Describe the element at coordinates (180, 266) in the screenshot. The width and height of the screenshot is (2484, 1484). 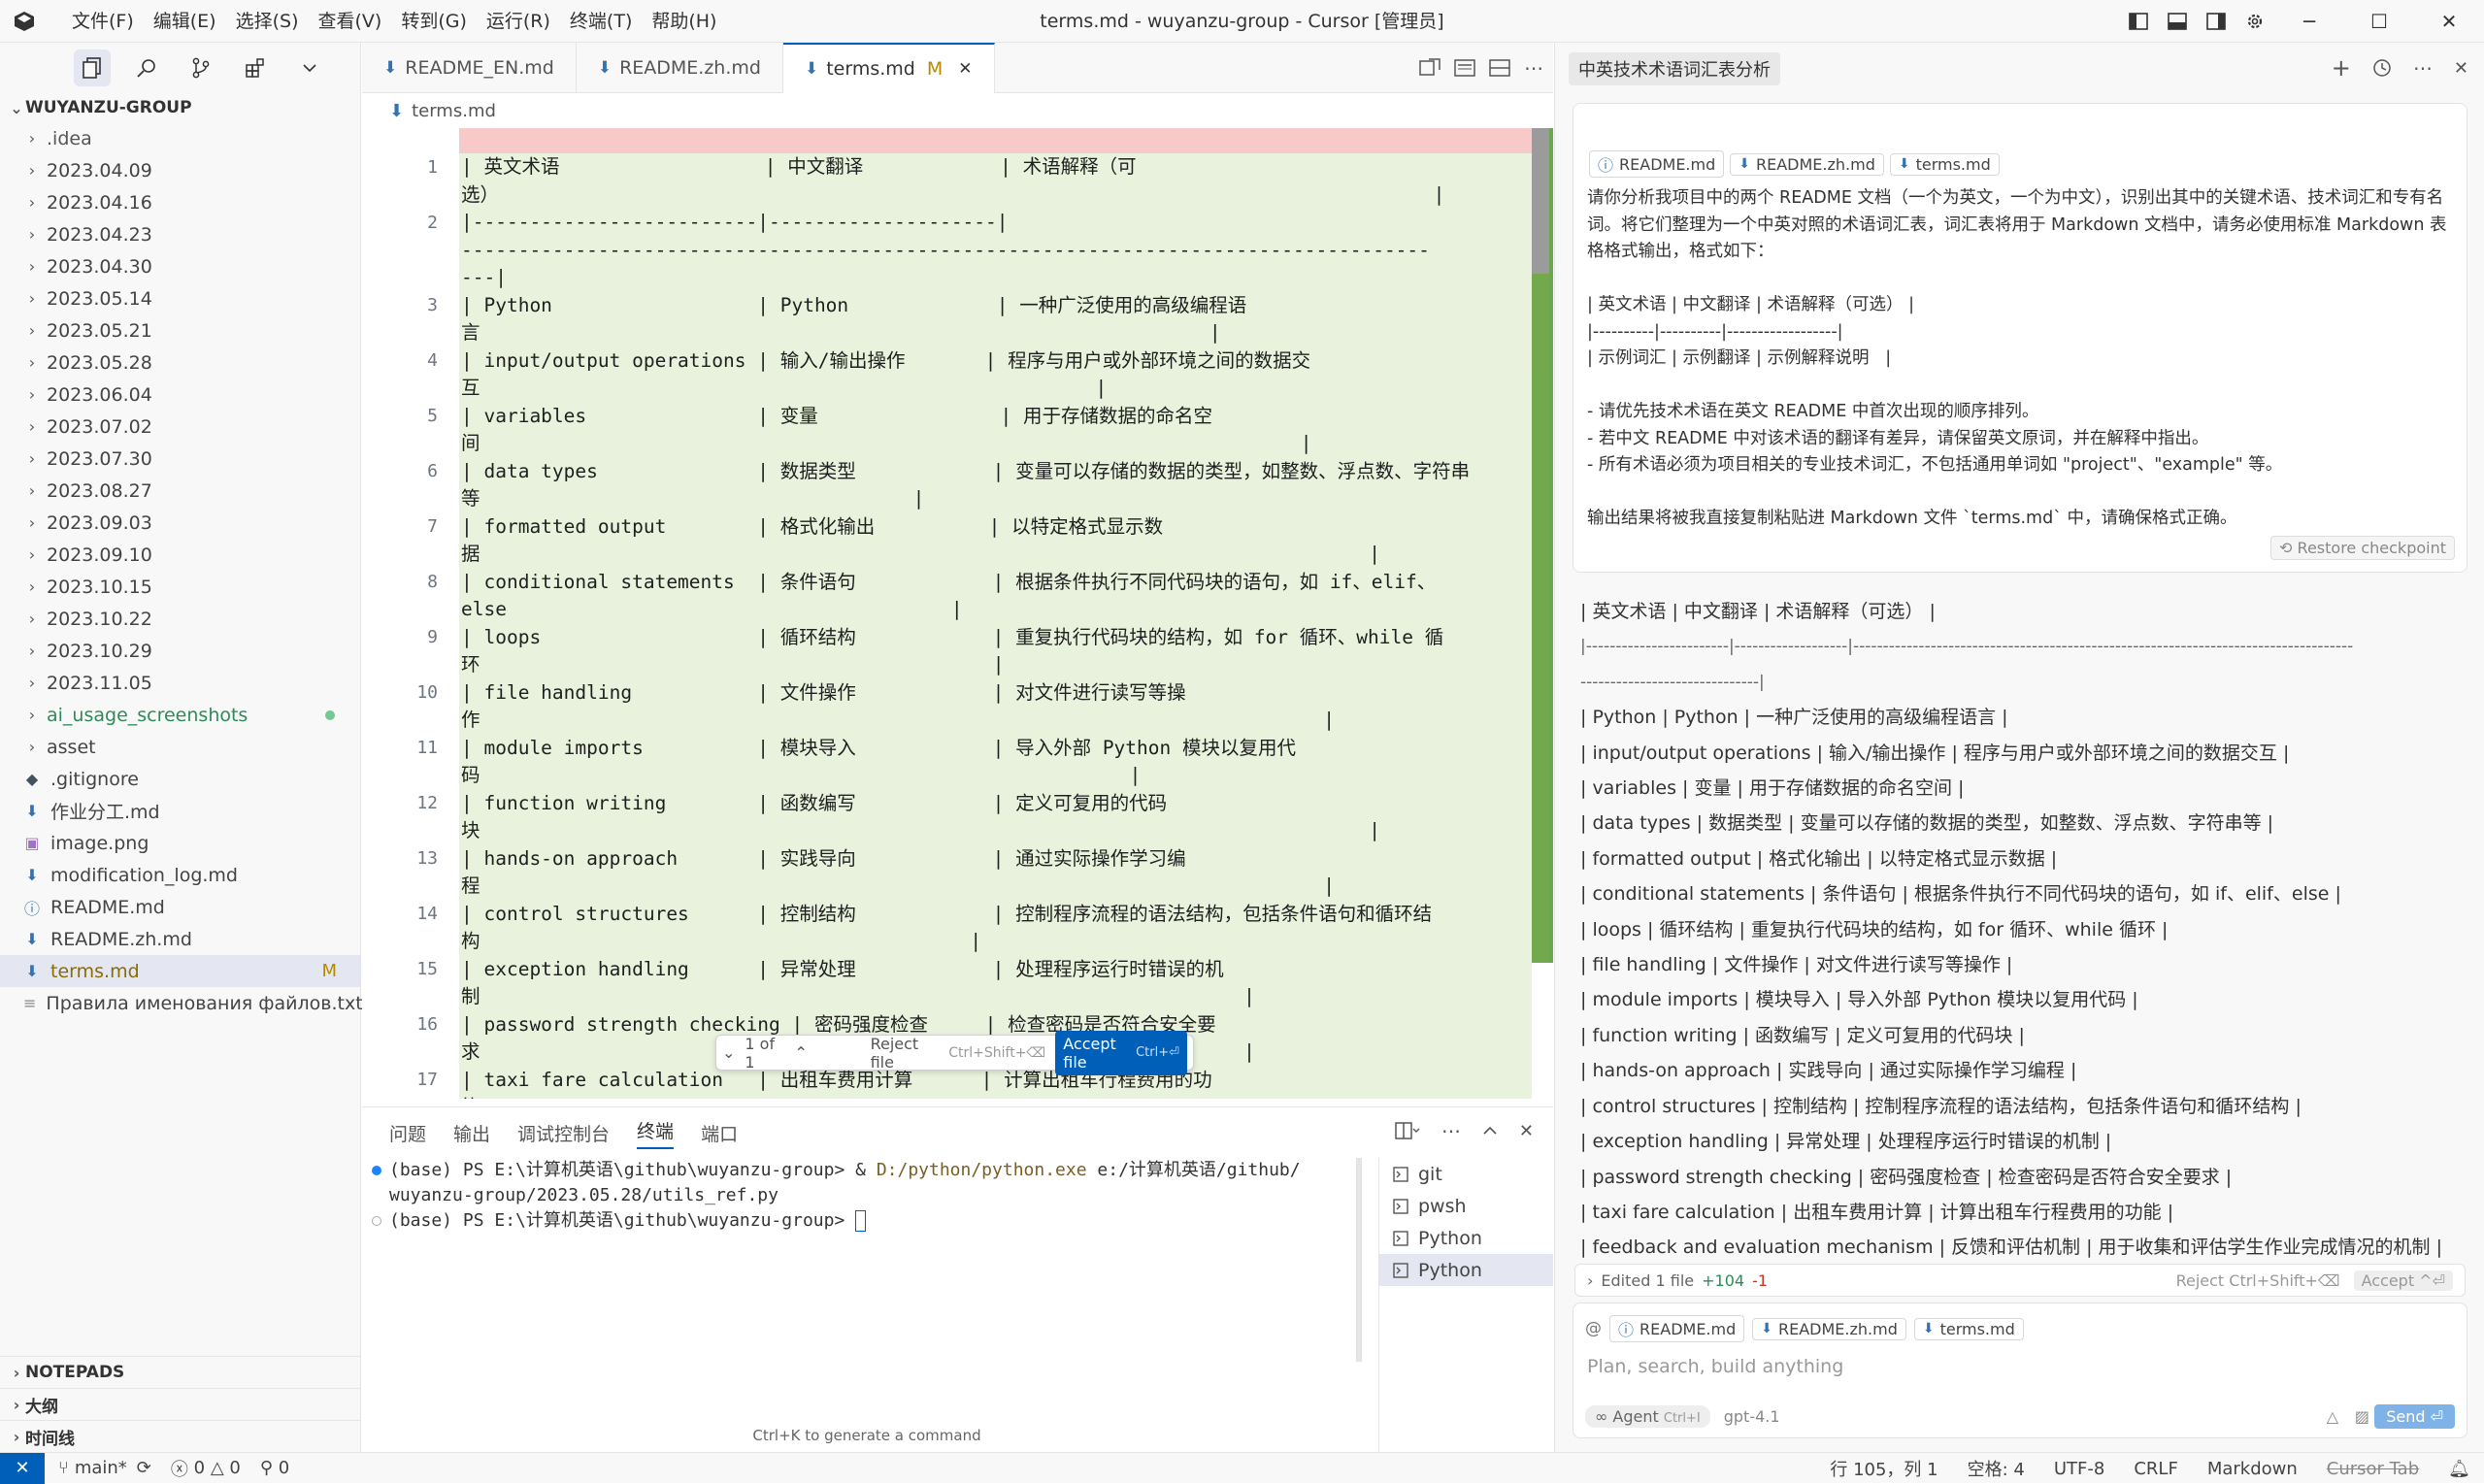
I see `tree-folder: › 2023.04.30` at that location.